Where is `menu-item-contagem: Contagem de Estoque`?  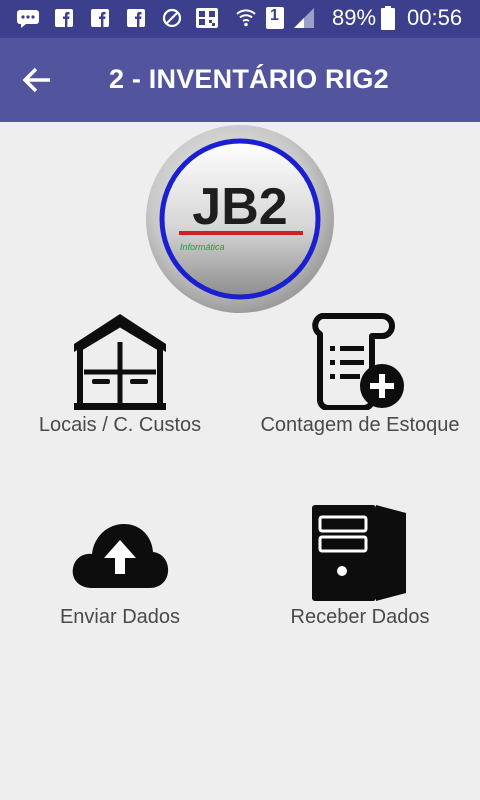
menu-item-contagem: Contagem de Estoque is located at coordinates (360, 380).